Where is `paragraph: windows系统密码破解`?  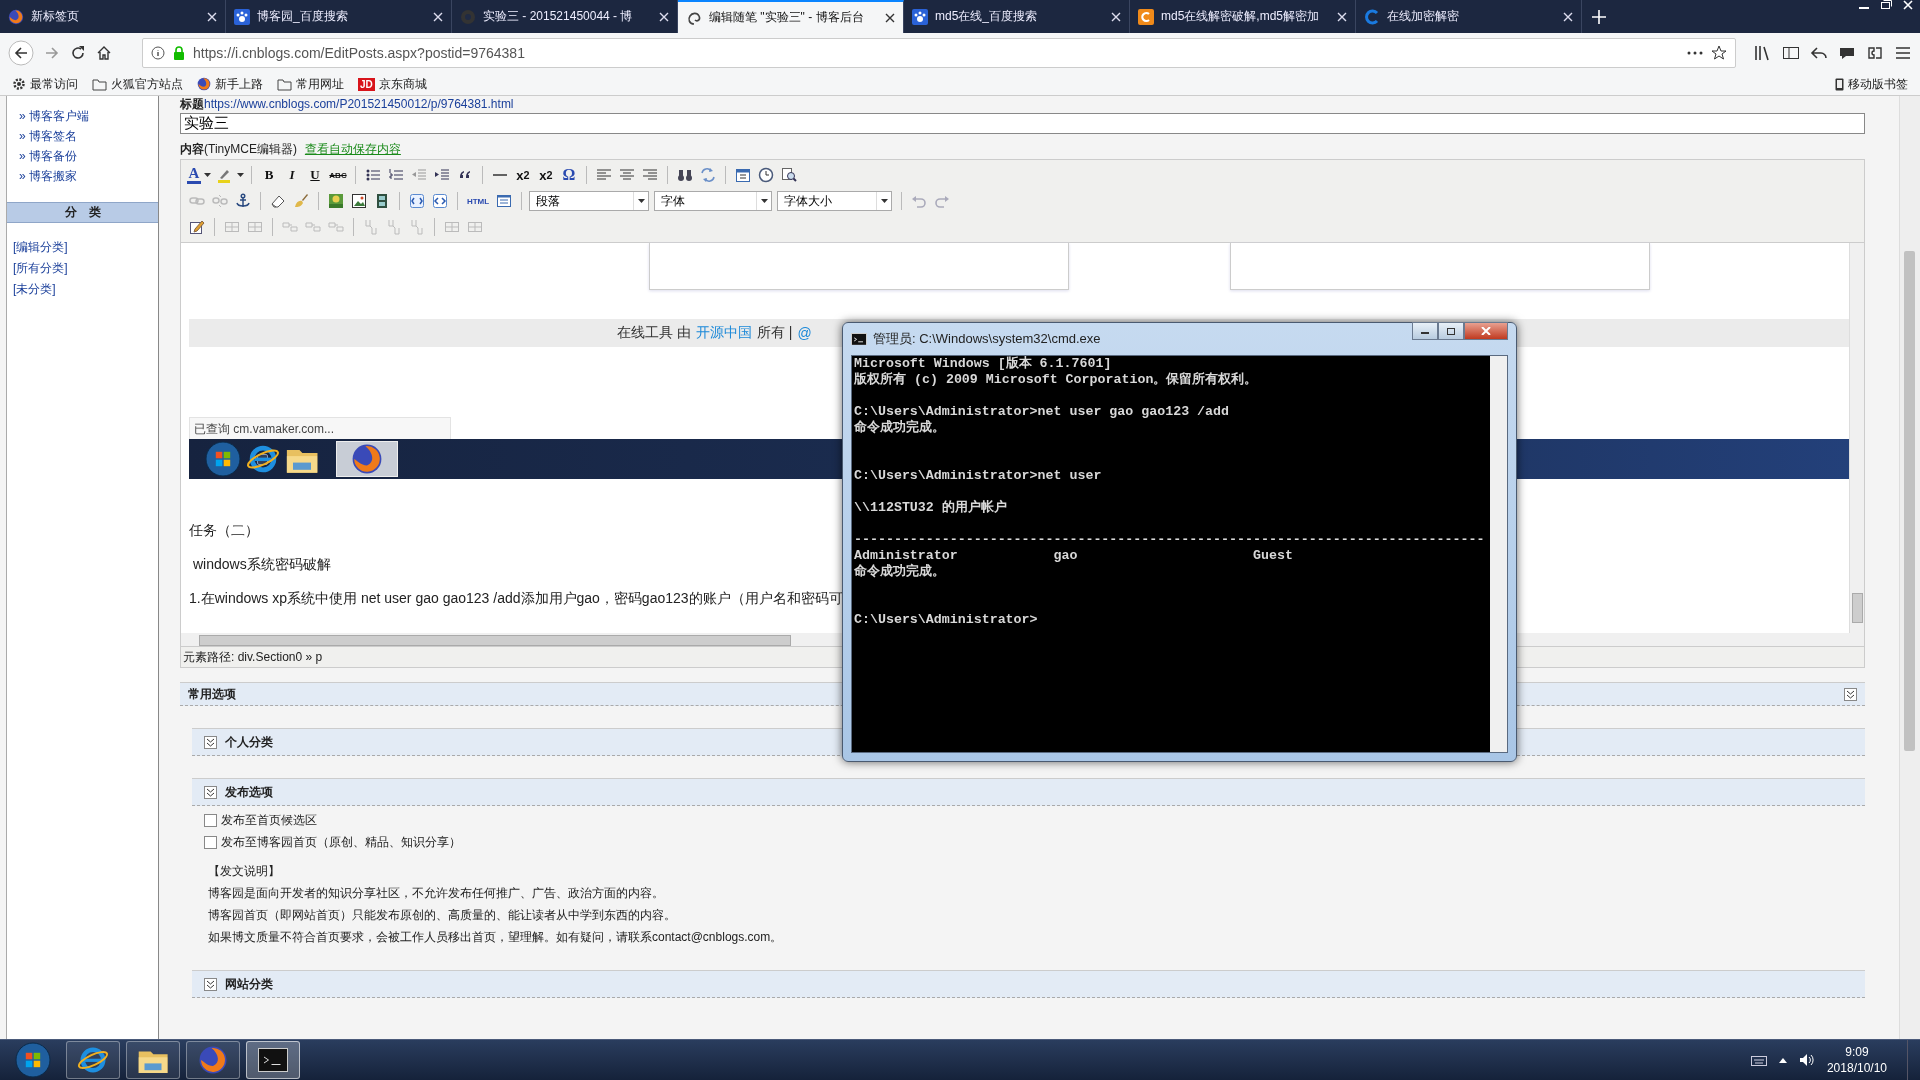 paragraph: windows系统密码破解 is located at coordinates (261, 565).